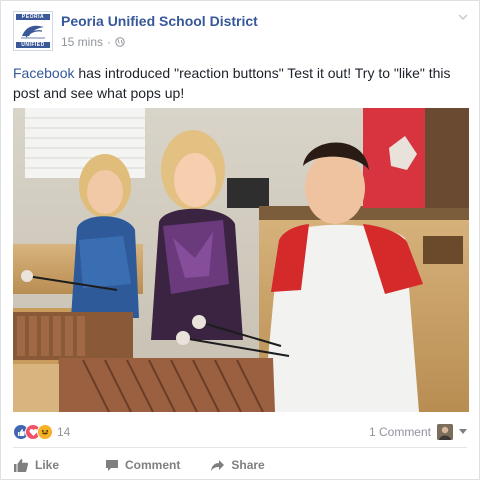 The height and width of the screenshot is (480, 480). Describe the element at coordinates (112, 465) in the screenshot. I see `speech-bubble-icon` at that location.